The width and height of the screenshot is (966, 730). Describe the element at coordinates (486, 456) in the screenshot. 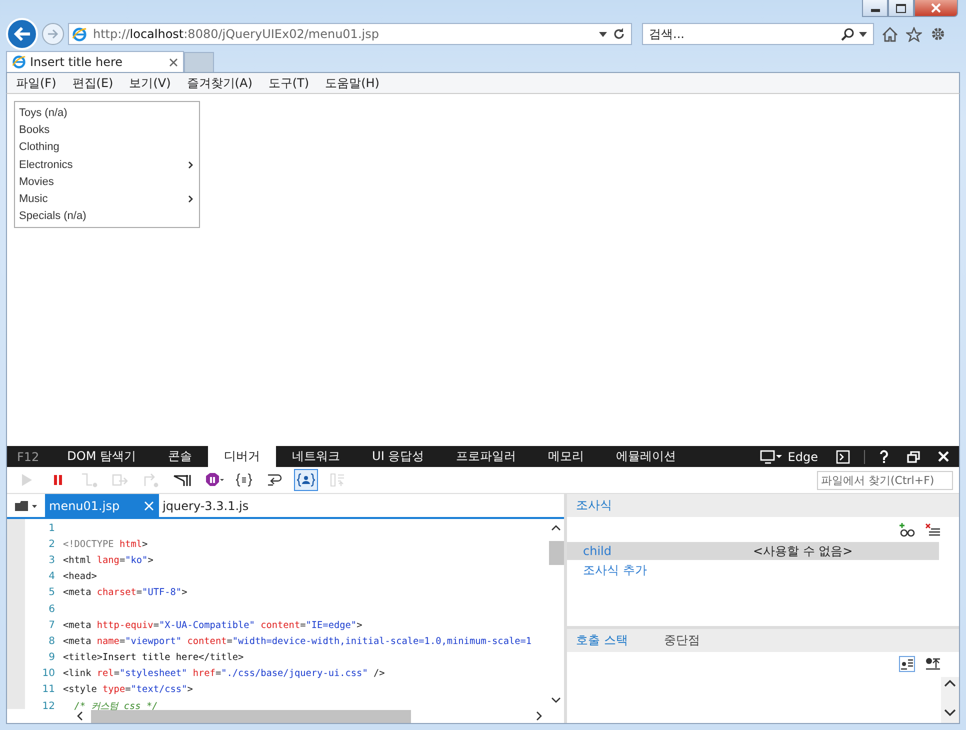

I see `devtools-tab: 프로파일러` at that location.